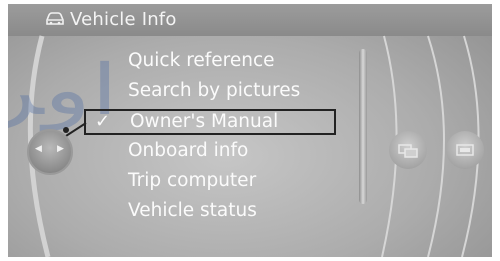  What do you see at coordinates (60, 149) in the screenshot?
I see `arrow-right-icon: ▶` at bounding box center [60, 149].